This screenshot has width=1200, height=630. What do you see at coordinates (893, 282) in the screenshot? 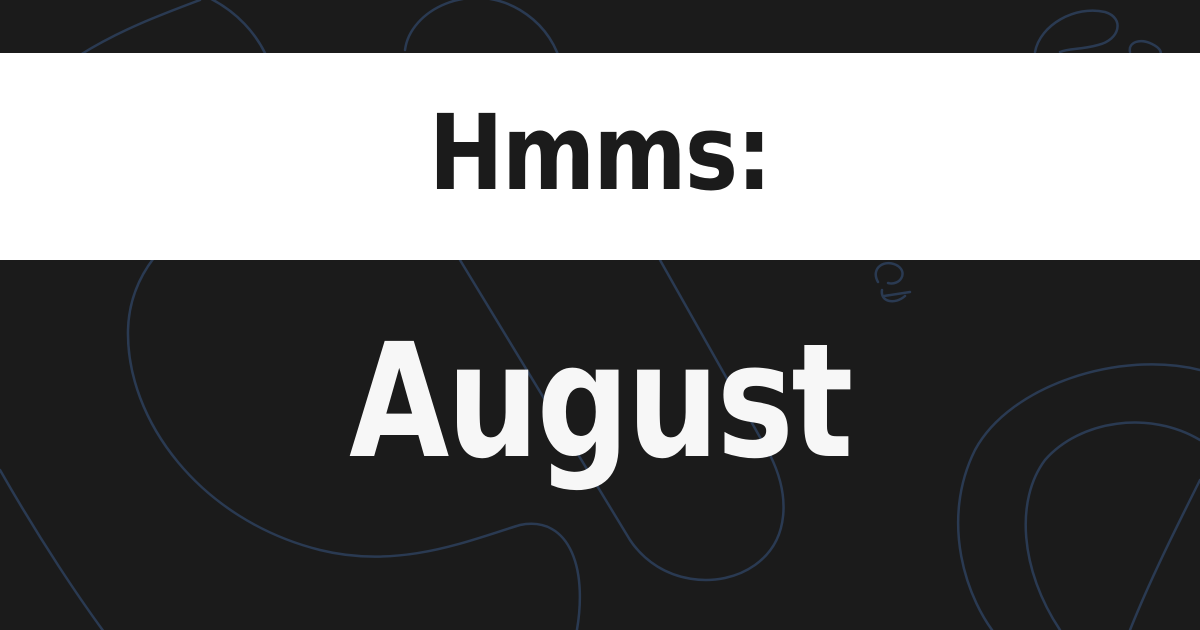
I see `decor-small-loop` at bounding box center [893, 282].